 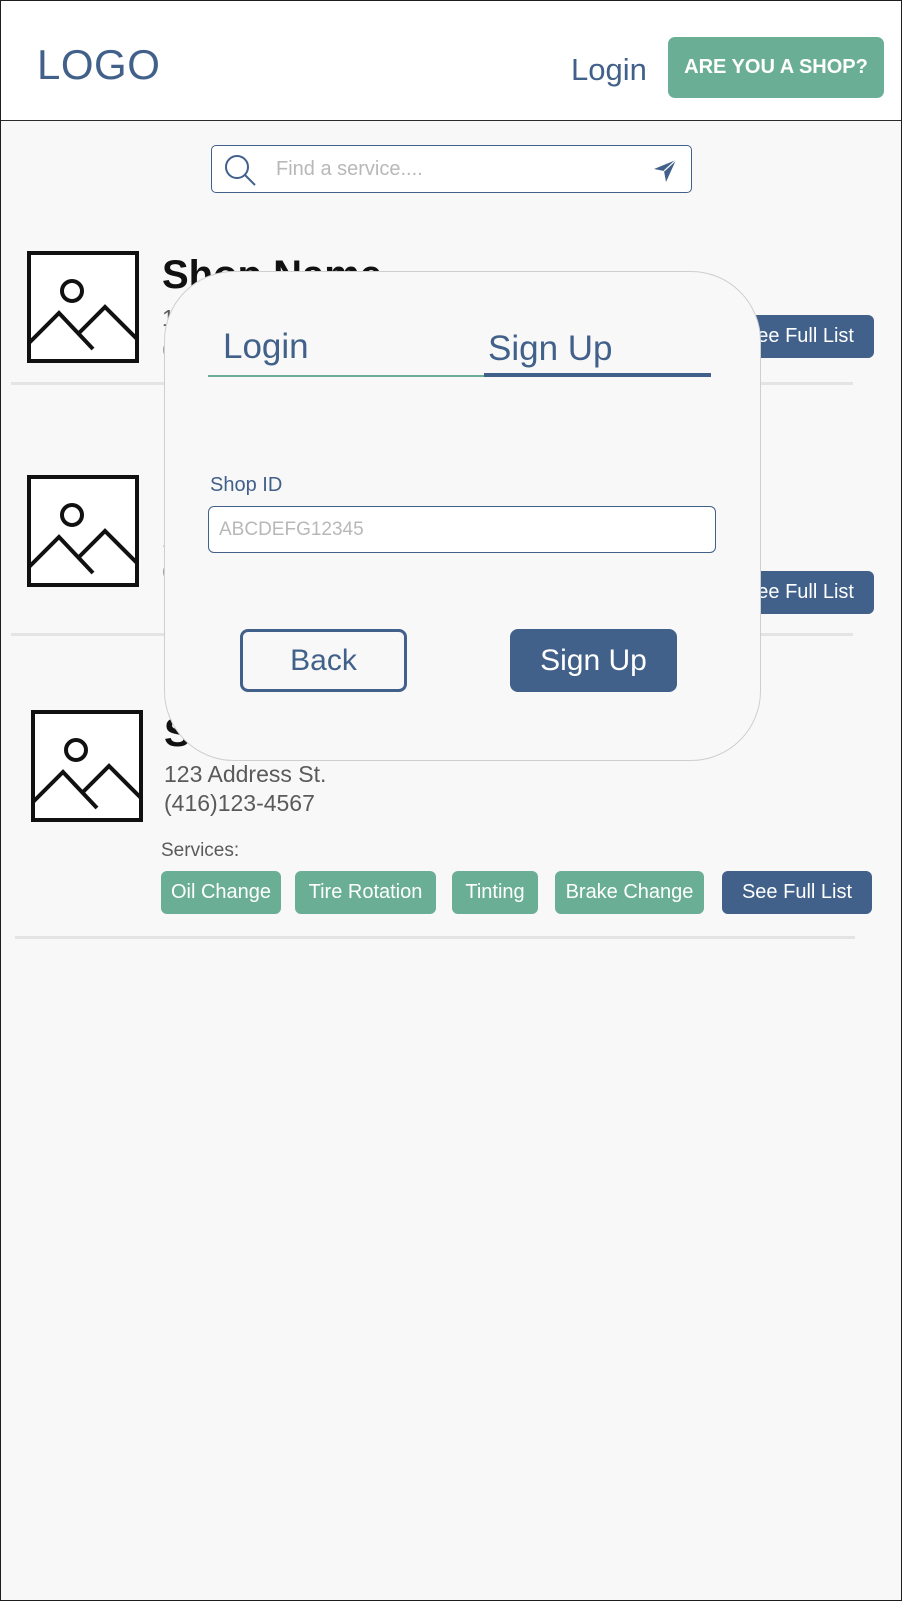 I want to click on tab-login: Login, so click(x=266, y=347).